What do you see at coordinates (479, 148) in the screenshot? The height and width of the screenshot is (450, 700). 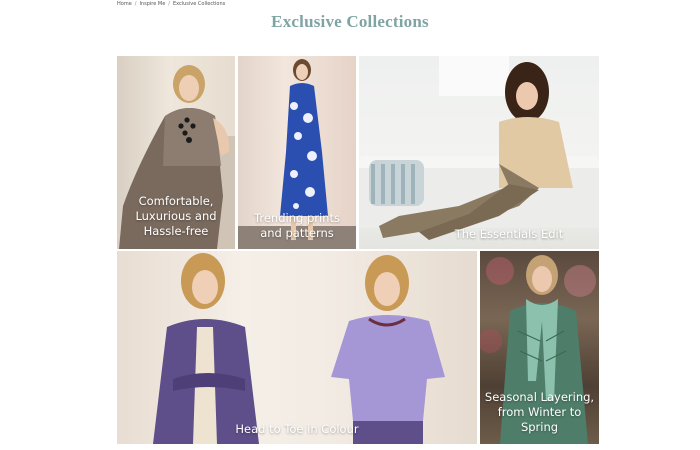 I see `model-photo` at bounding box center [479, 148].